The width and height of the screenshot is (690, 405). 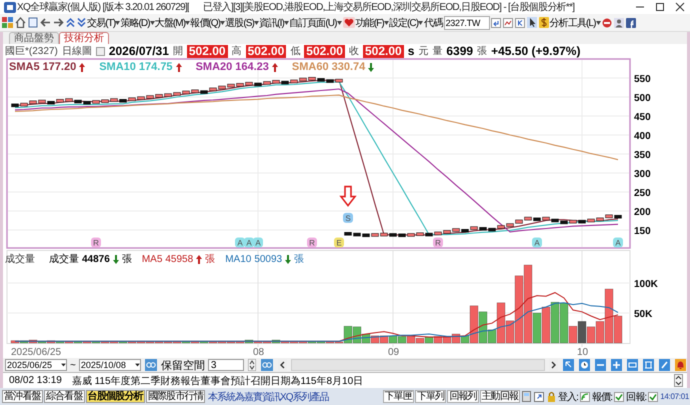 I want to click on price-label: 低, so click(x=295, y=51).